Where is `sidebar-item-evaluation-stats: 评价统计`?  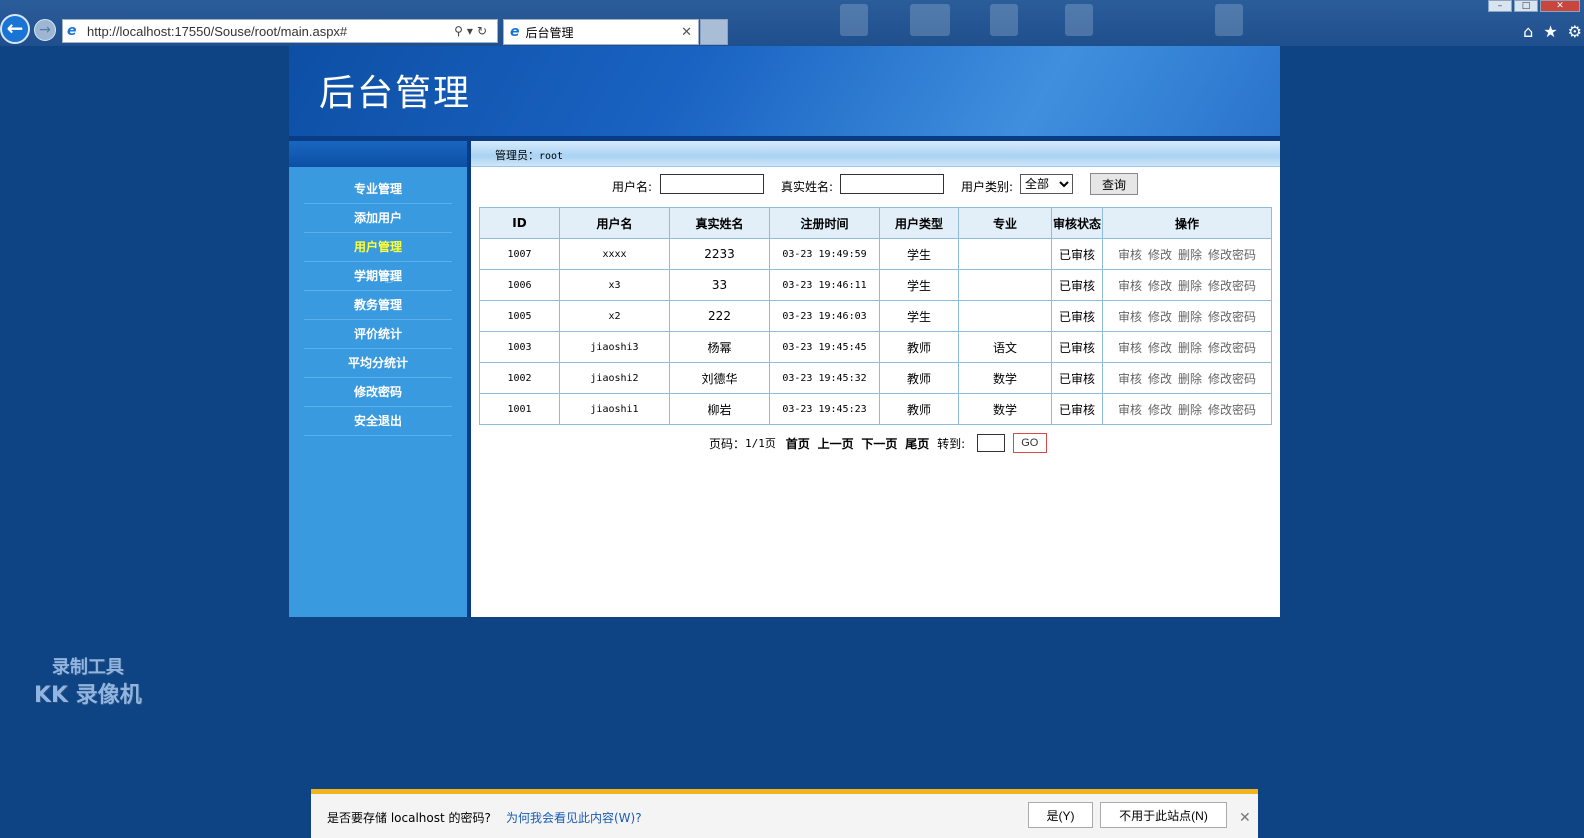
sidebar-item-evaluation-stats: 评价统计 is located at coordinates (378, 334).